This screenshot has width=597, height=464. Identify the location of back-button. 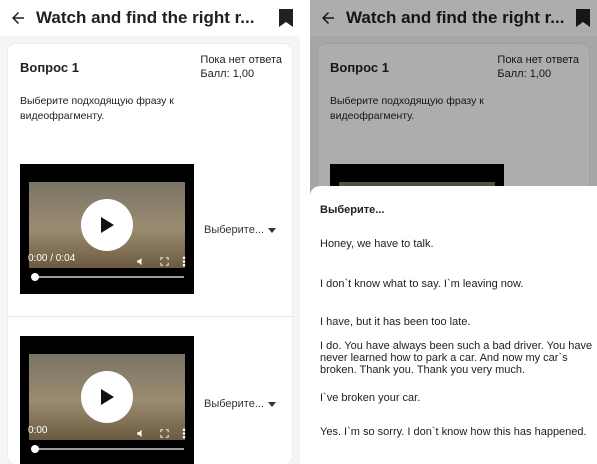
(18, 18).